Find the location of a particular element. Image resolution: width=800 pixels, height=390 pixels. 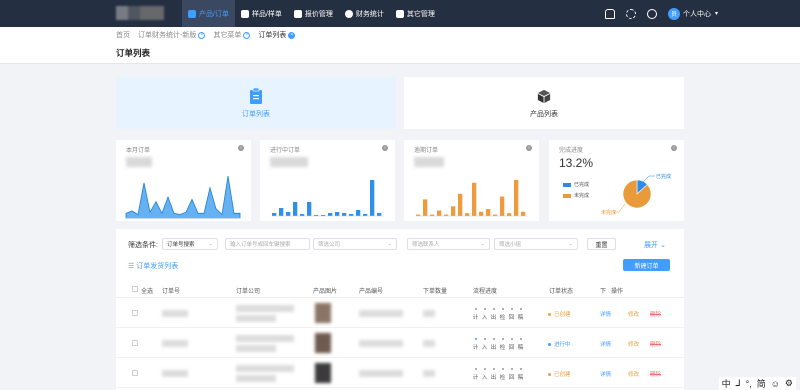

new-order-button: 新建订单 is located at coordinates (646, 265).